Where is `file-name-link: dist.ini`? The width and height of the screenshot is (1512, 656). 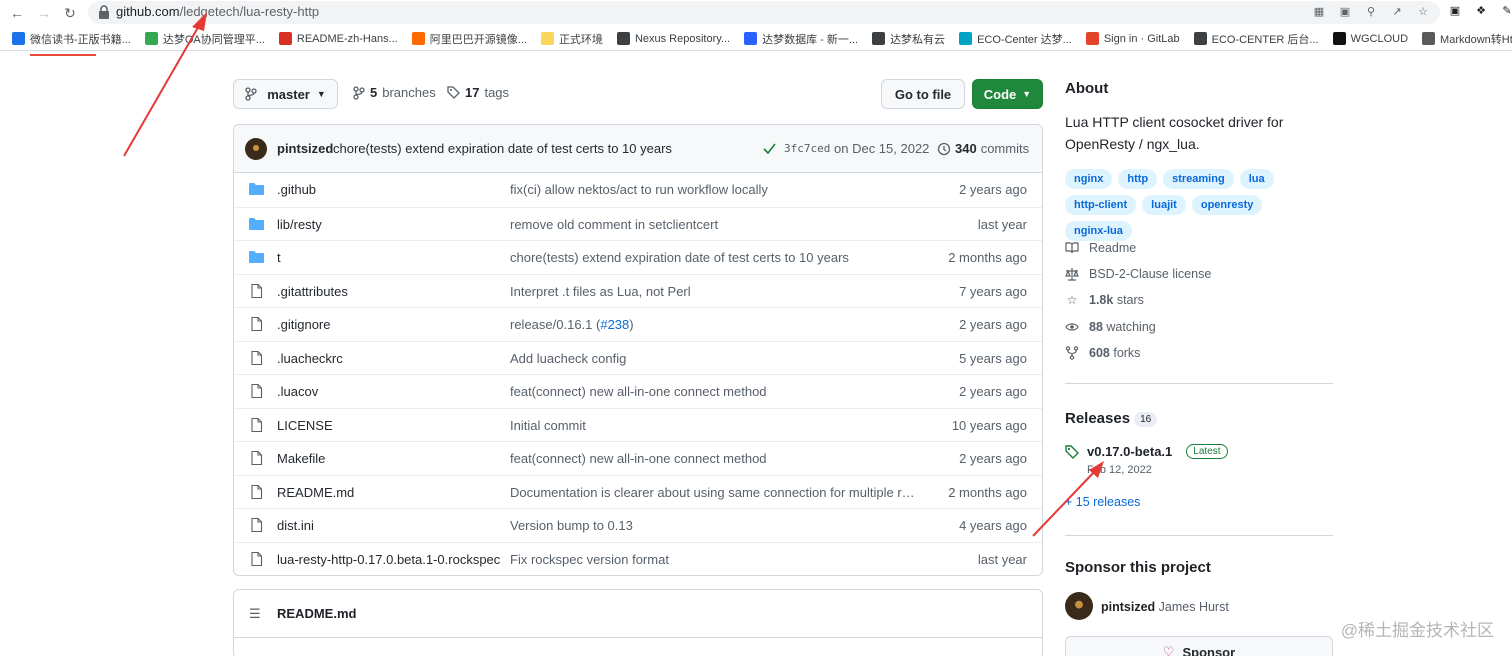 file-name-link: dist.ini is located at coordinates (295, 525).